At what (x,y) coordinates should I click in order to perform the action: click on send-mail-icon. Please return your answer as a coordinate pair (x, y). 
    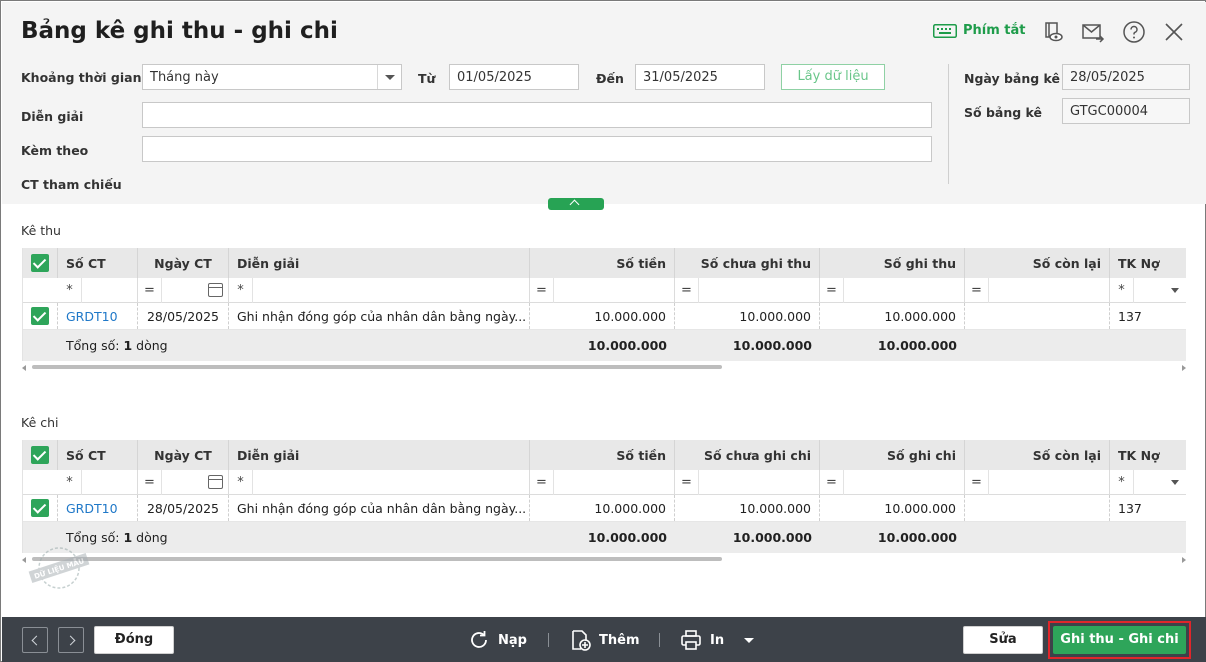
    Looking at the image, I should click on (1093, 32).